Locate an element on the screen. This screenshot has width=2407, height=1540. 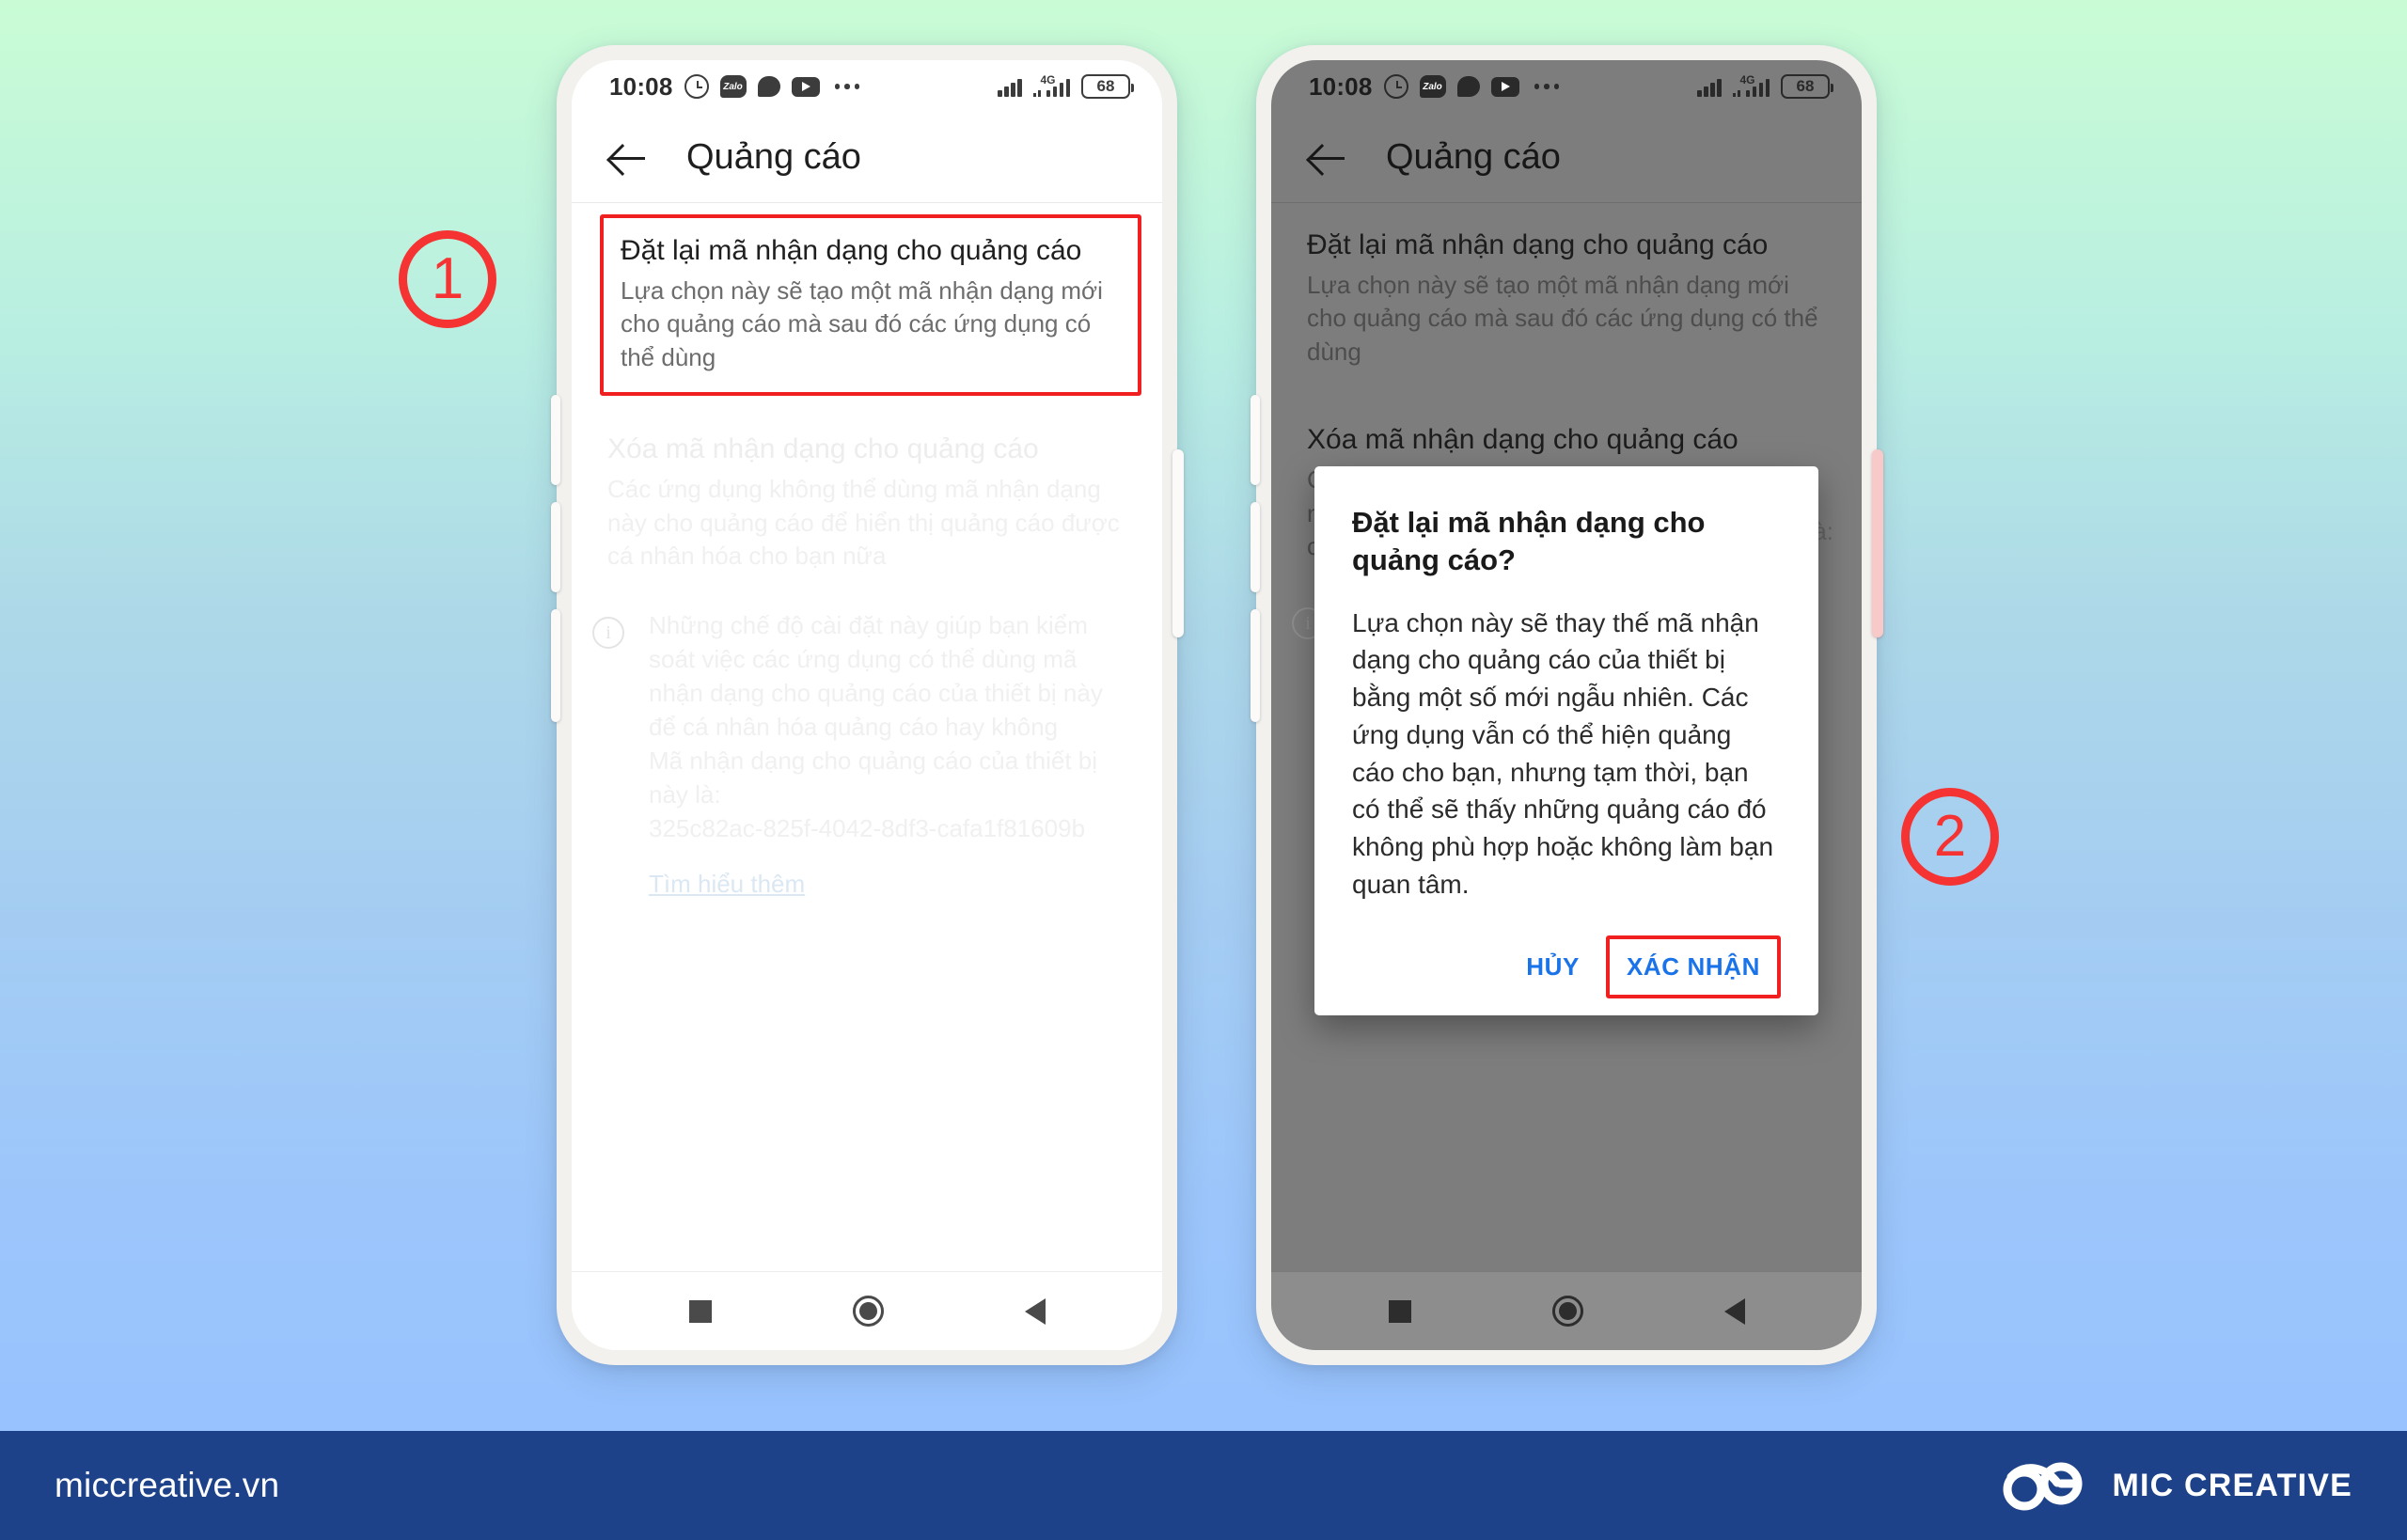
step-badge-1: 1 is located at coordinates (447, 279).